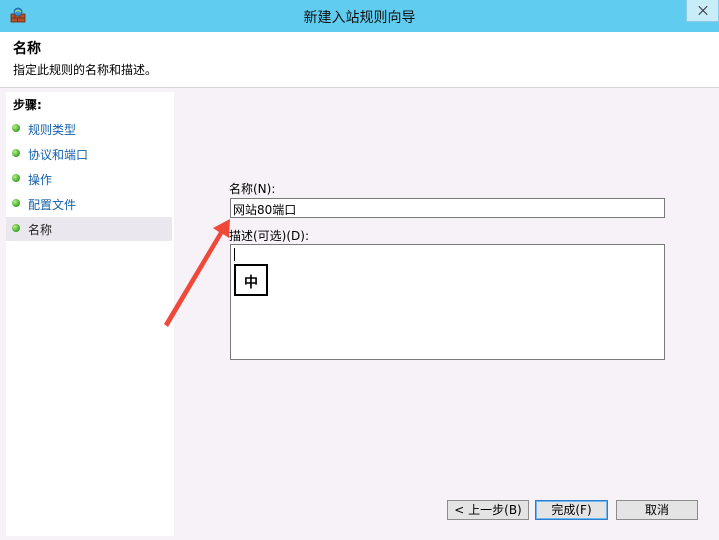 This screenshot has height=540, width=719. What do you see at coordinates (52, 204) in the screenshot?
I see `step-label: 配置文件` at bounding box center [52, 204].